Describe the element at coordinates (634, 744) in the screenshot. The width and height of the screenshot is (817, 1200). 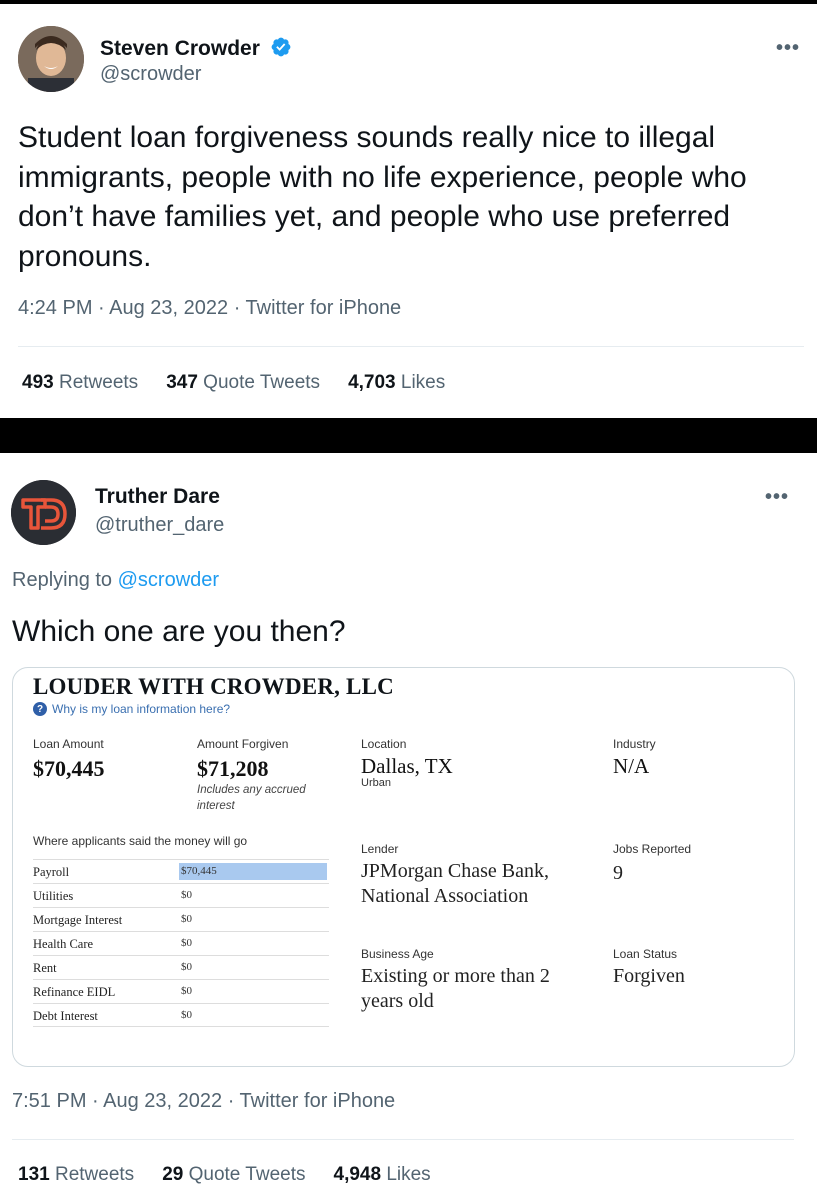
I see `industry-label: Industry` at that location.